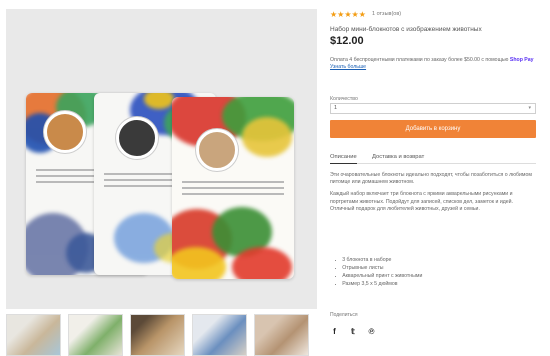 The height and width of the screenshot is (356, 550). I want to click on dog-portrait, so click(65, 132).